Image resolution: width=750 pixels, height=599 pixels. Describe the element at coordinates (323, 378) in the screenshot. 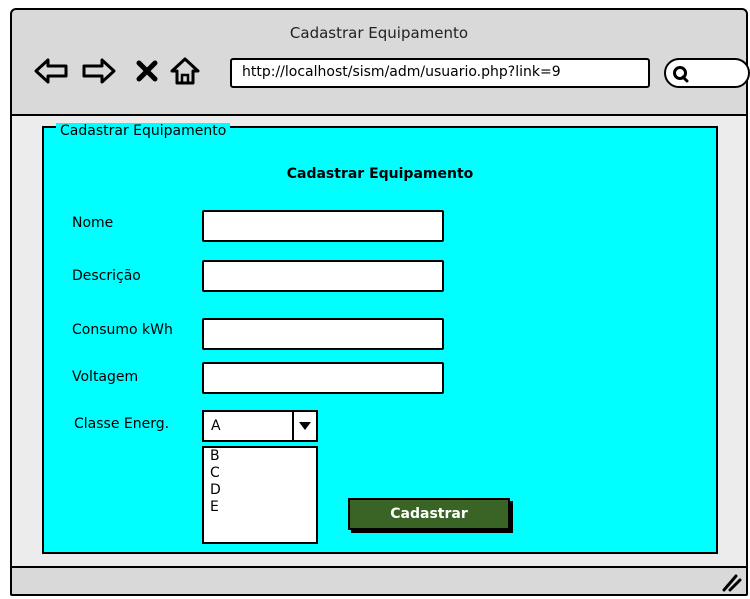

I see `voltagem-input` at that location.